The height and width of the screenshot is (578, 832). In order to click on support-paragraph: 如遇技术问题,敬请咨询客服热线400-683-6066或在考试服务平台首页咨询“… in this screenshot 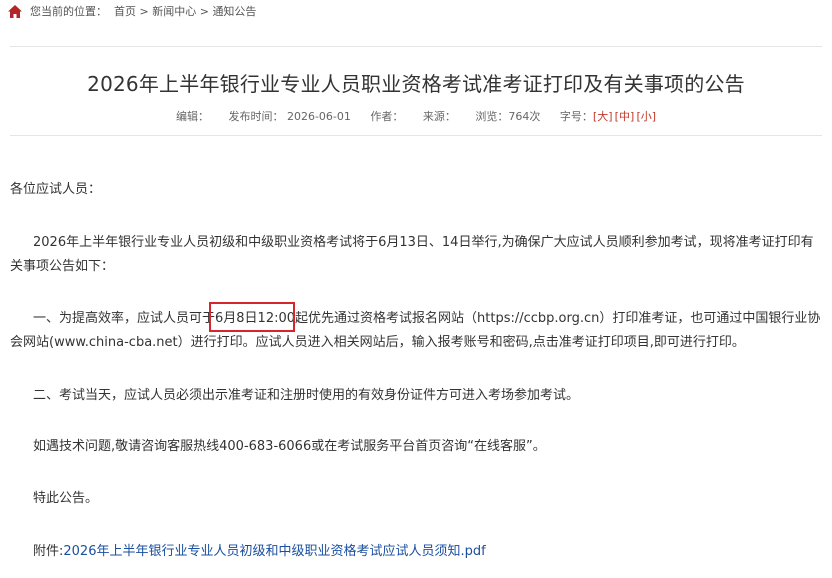, I will do `click(289, 446)`.